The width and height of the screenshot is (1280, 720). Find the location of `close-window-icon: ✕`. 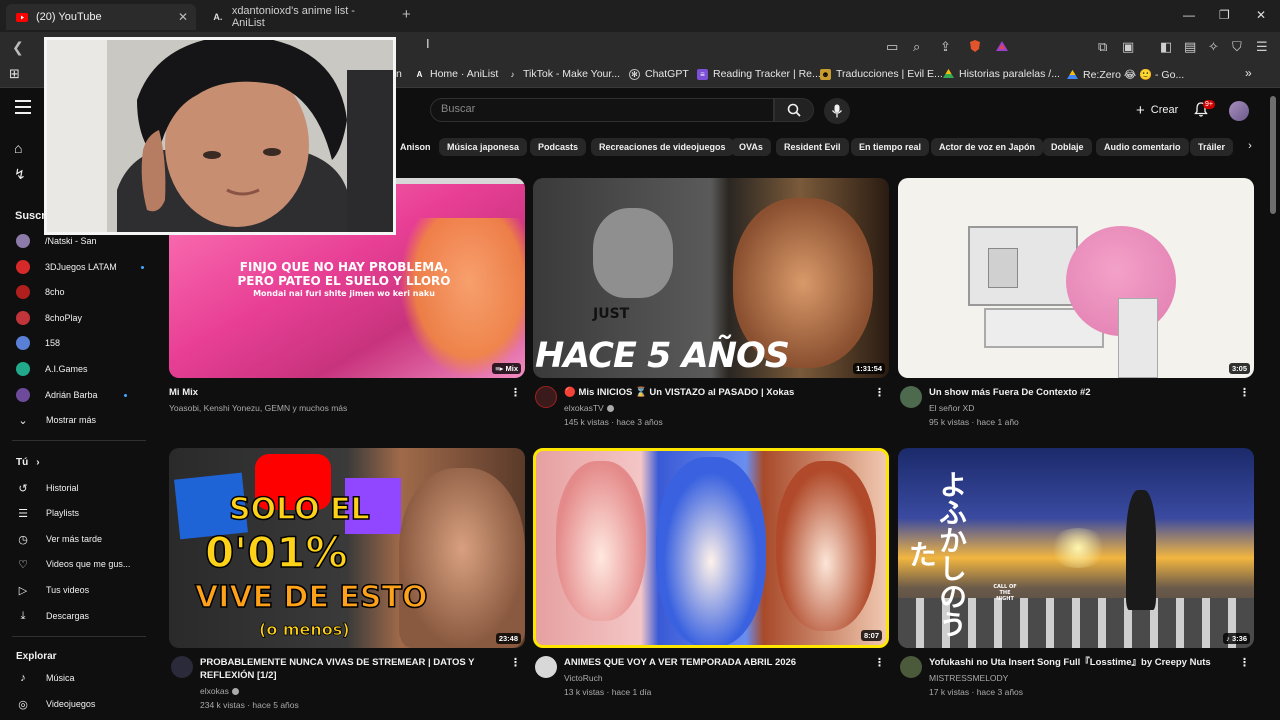

close-window-icon: ✕ is located at coordinates (1261, 15).